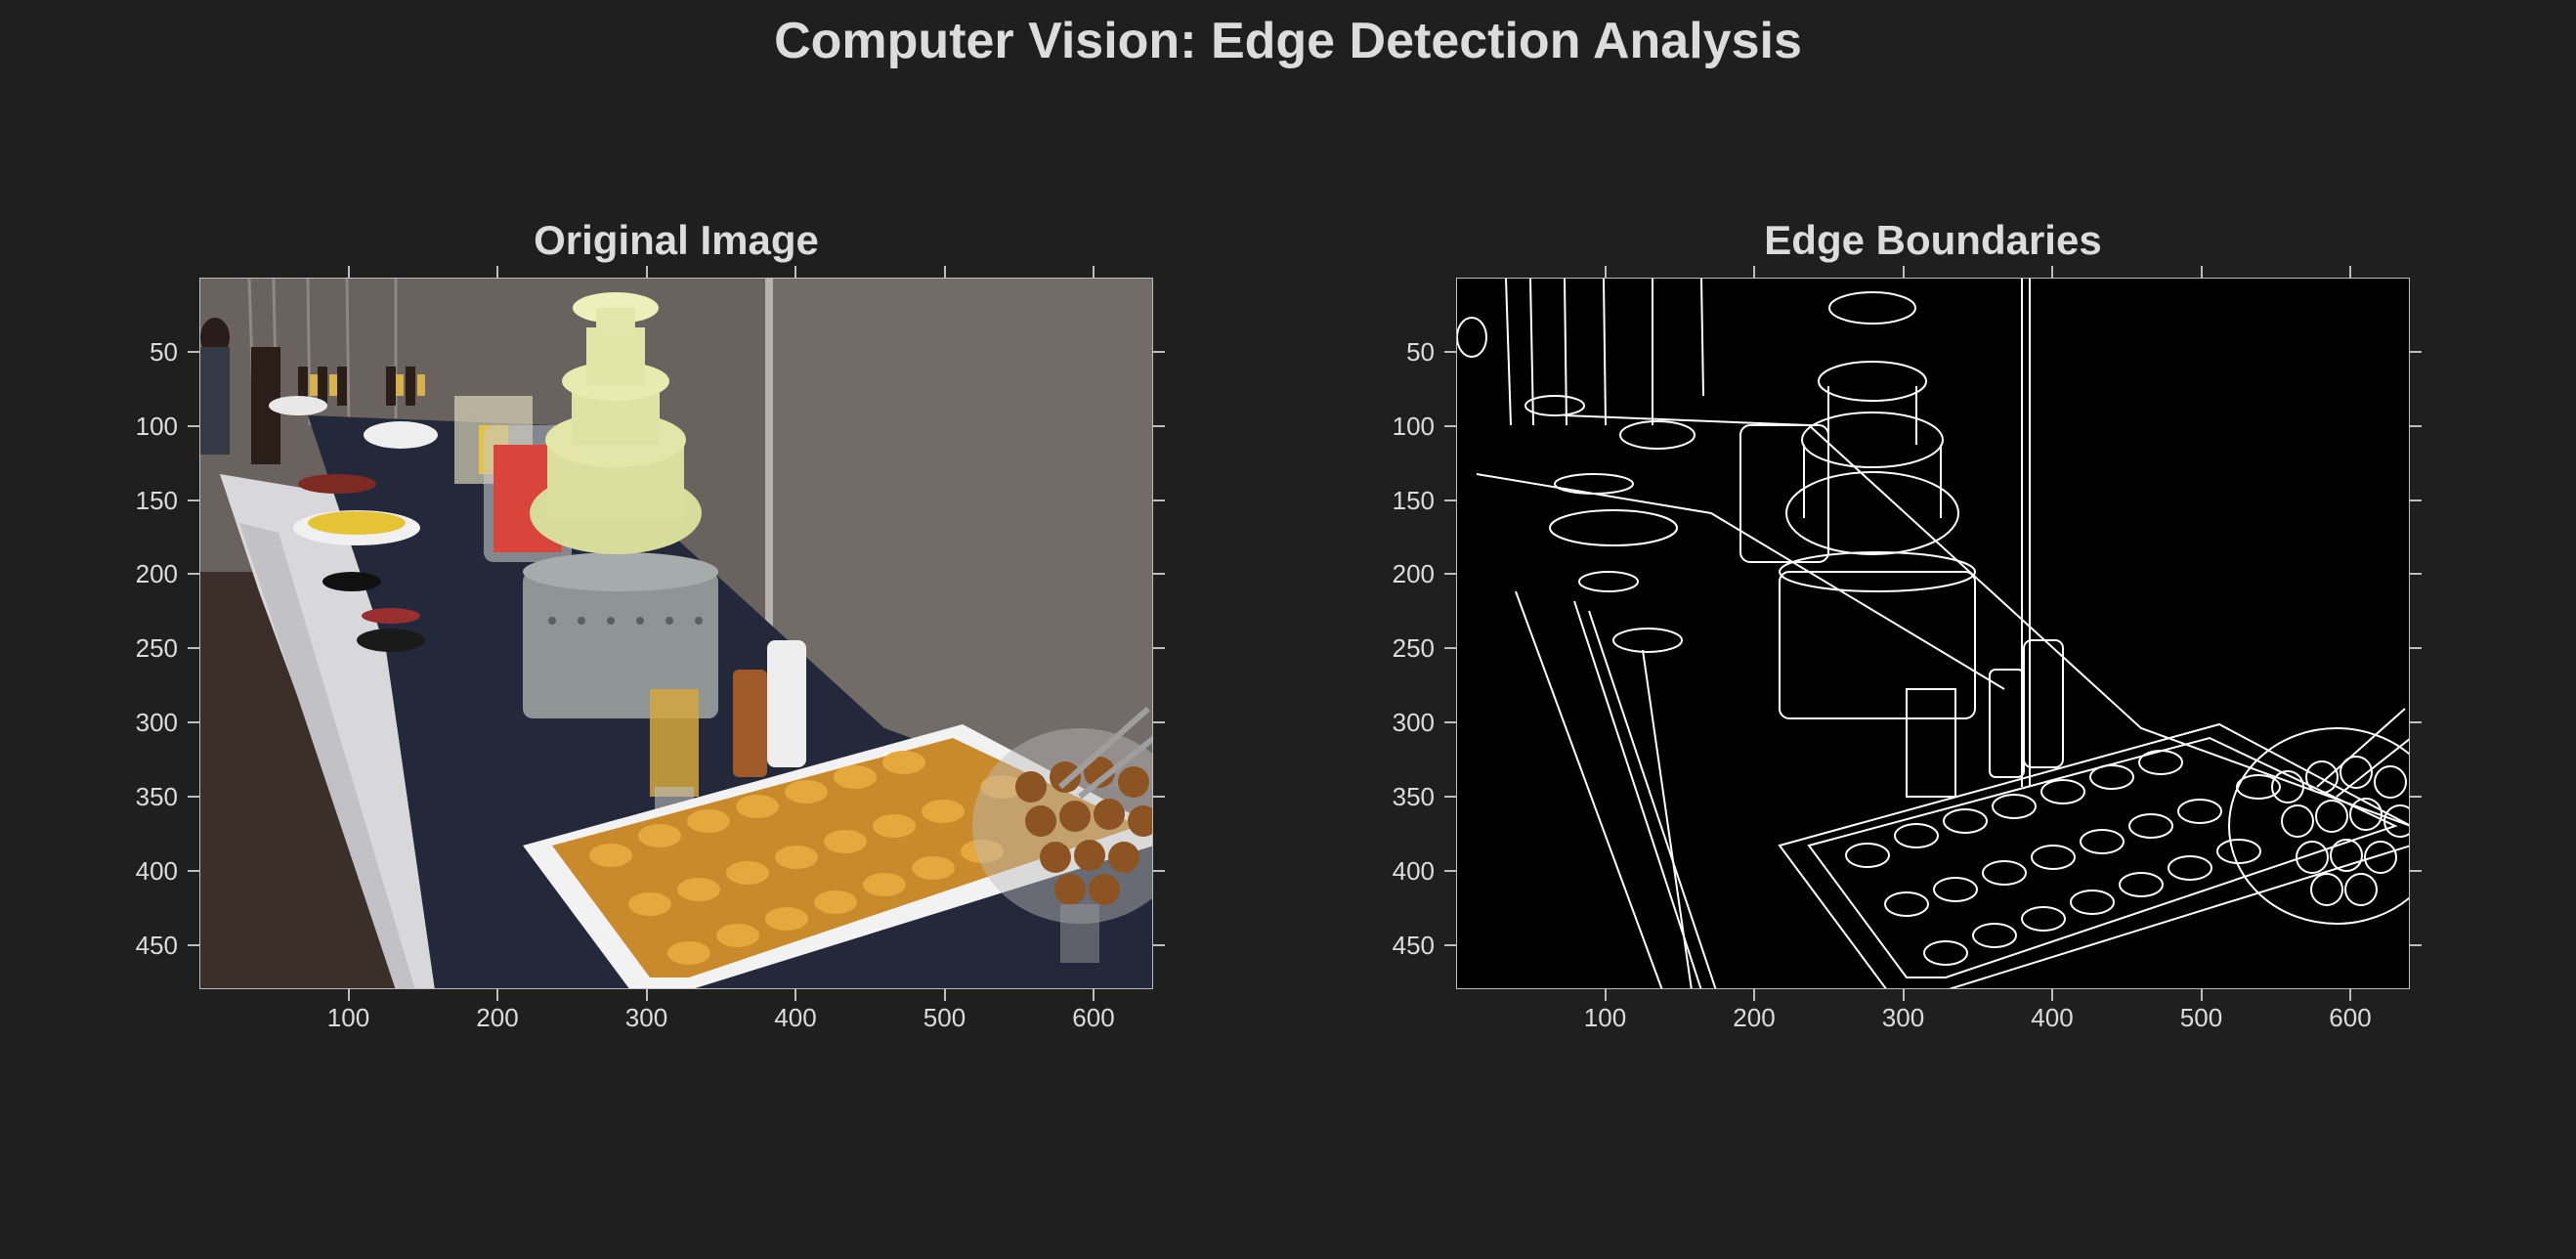 The image size is (2576, 1259). What do you see at coordinates (677, 240) in the screenshot?
I see `panel-title-original: Original Image` at bounding box center [677, 240].